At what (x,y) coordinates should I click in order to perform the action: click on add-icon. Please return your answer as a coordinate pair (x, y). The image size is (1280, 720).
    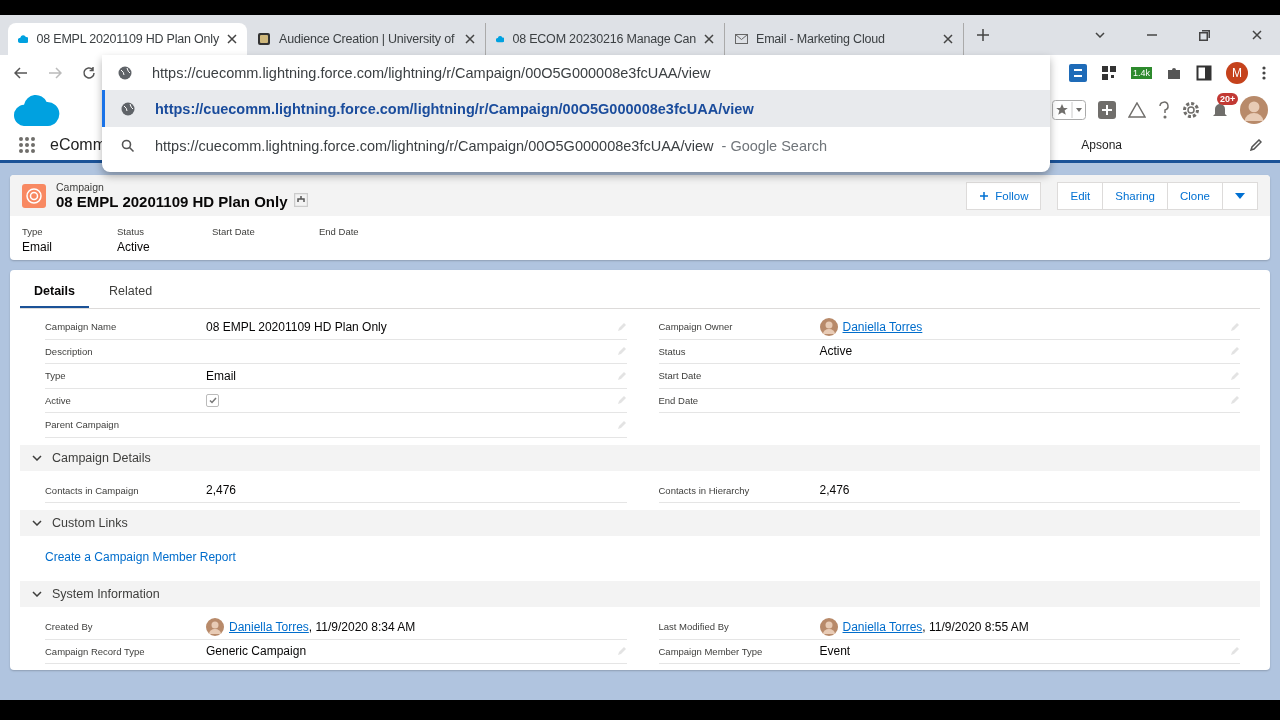
    Looking at the image, I should click on (1107, 110).